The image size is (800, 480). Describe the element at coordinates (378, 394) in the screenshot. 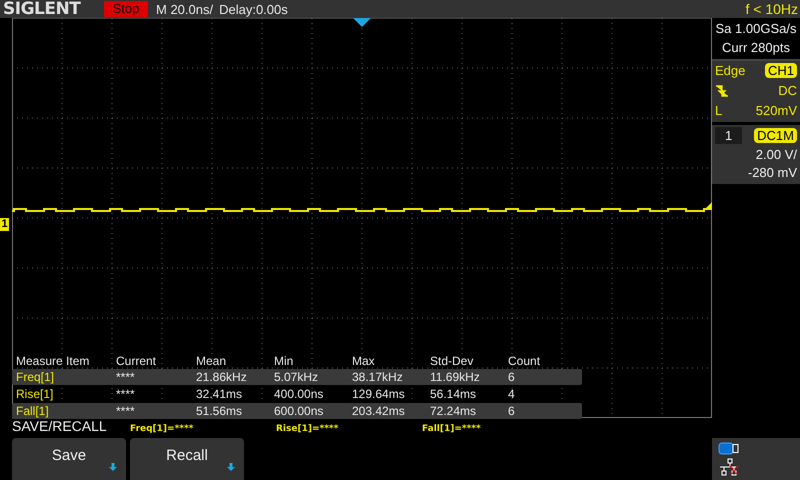

I see `table-cell: 129.64ms` at that location.